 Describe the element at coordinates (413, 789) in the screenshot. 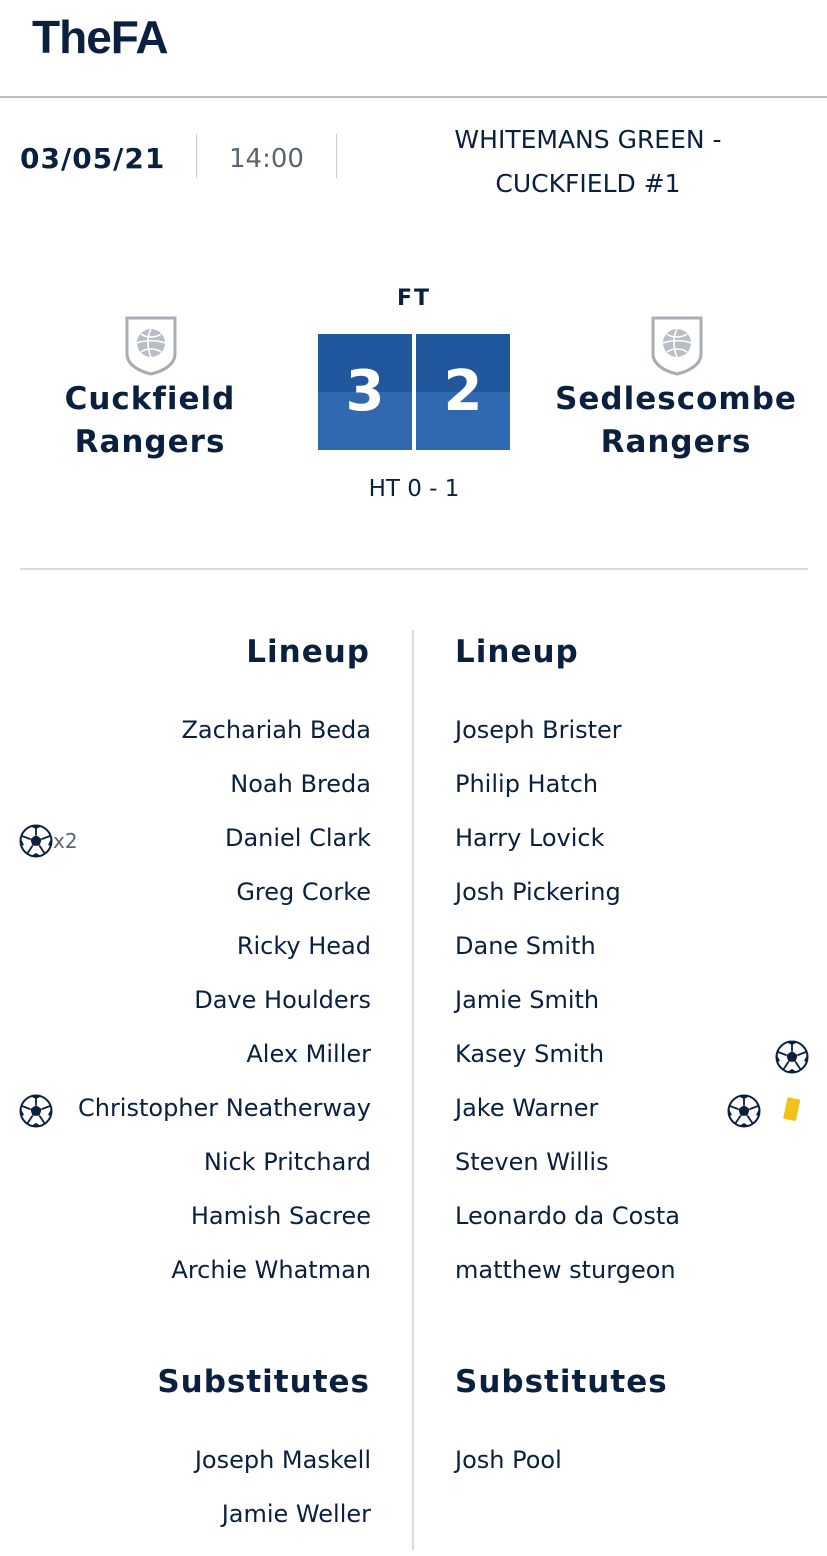

I see `away-lineup-row: Philip Hatch` at that location.